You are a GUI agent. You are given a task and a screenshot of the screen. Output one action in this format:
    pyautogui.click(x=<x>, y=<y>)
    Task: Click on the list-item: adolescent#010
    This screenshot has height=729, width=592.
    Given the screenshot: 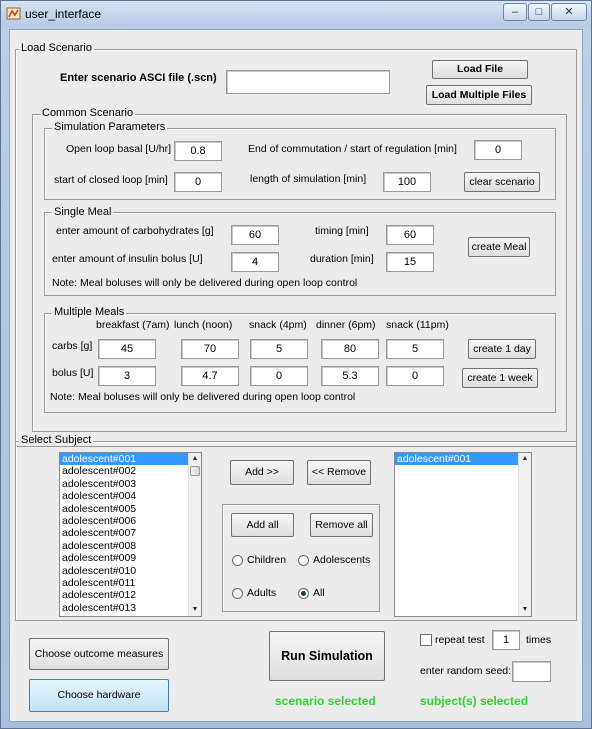 What is the action you would take?
    pyautogui.click(x=130, y=571)
    